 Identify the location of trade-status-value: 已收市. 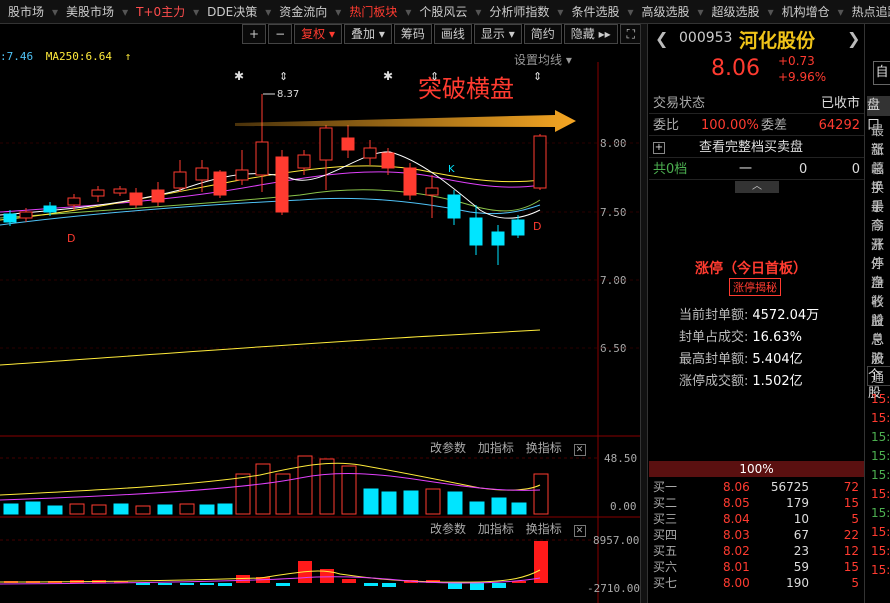
(840, 103).